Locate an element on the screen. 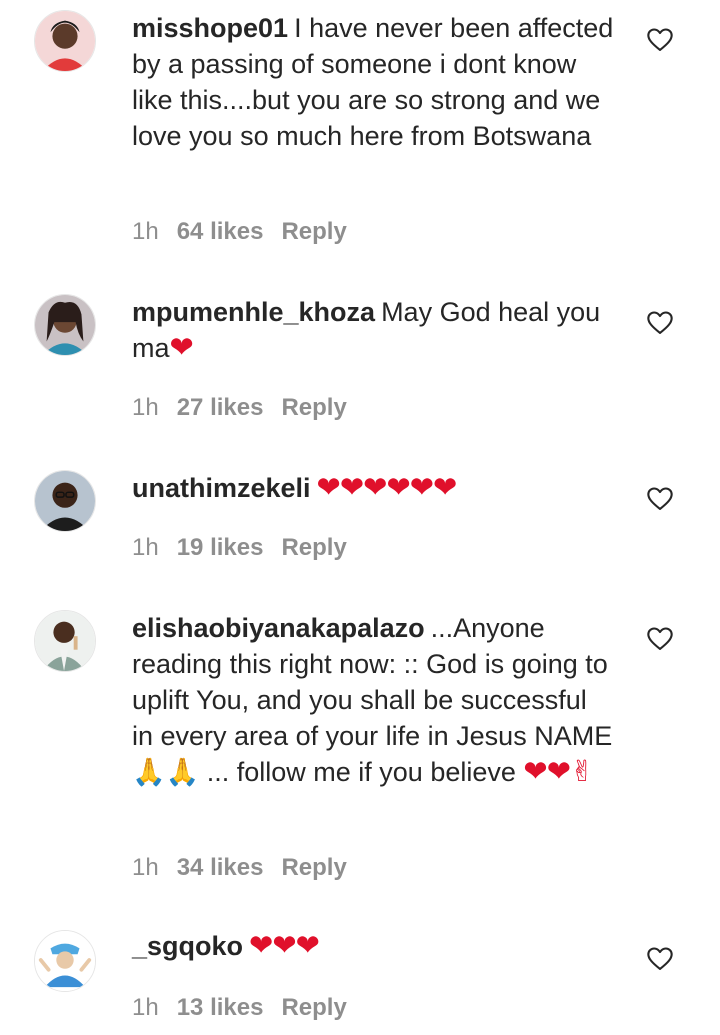 The image size is (720, 1035). comment-username: unathimzekeli is located at coordinates (221, 488).